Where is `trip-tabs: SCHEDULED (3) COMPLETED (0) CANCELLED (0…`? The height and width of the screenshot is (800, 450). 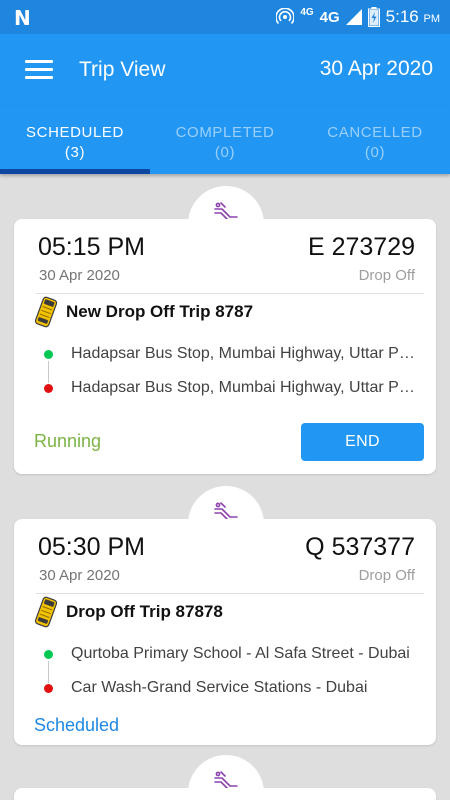 trip-tabs: SCHEDULED (3) COMPLETED (0) CANCELLED (0… is located at coordinates (225, 140).